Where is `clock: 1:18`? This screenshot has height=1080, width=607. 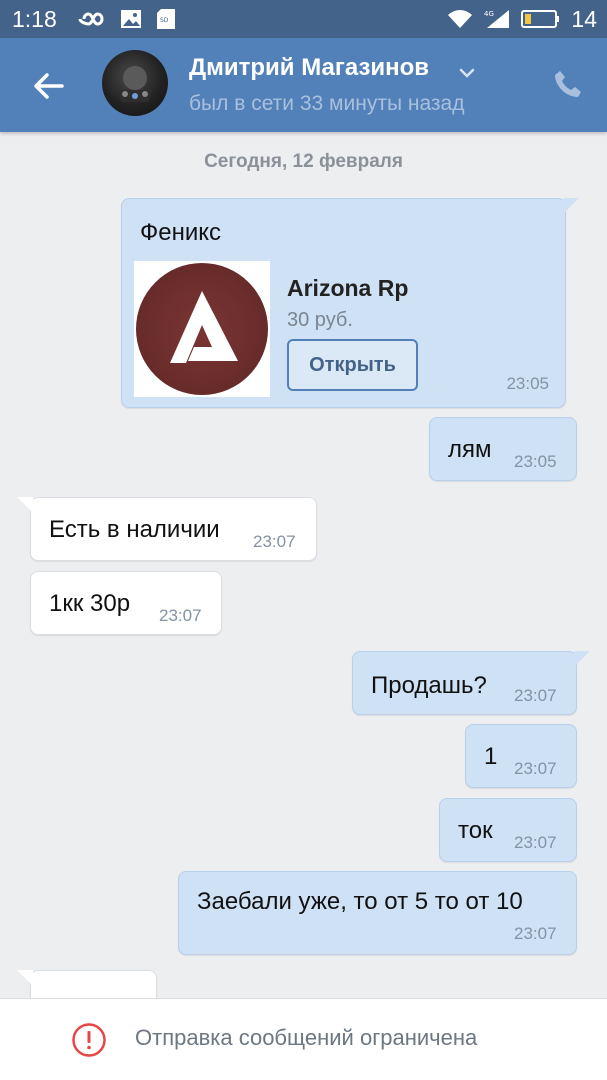
clock: 1:18 is located at coordinates (34, 19).